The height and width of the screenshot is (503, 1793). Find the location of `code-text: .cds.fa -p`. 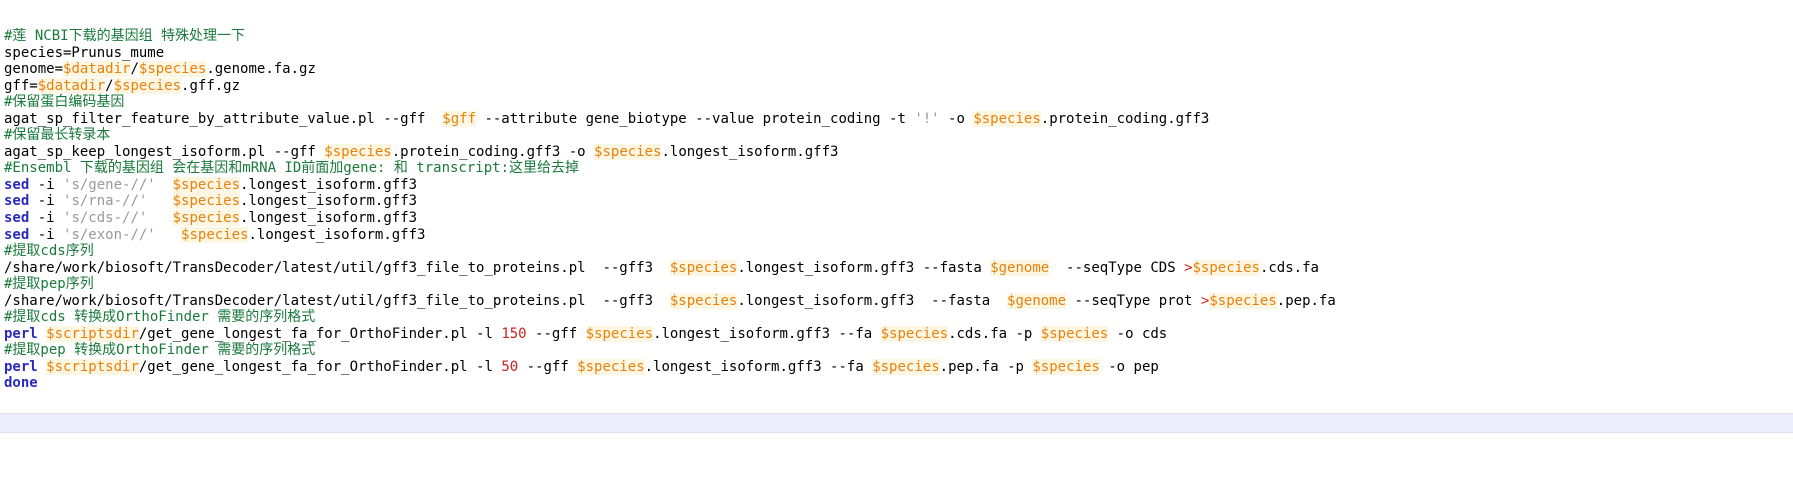

code-text: .cds.fa -p is located at coordinates (994, 333).